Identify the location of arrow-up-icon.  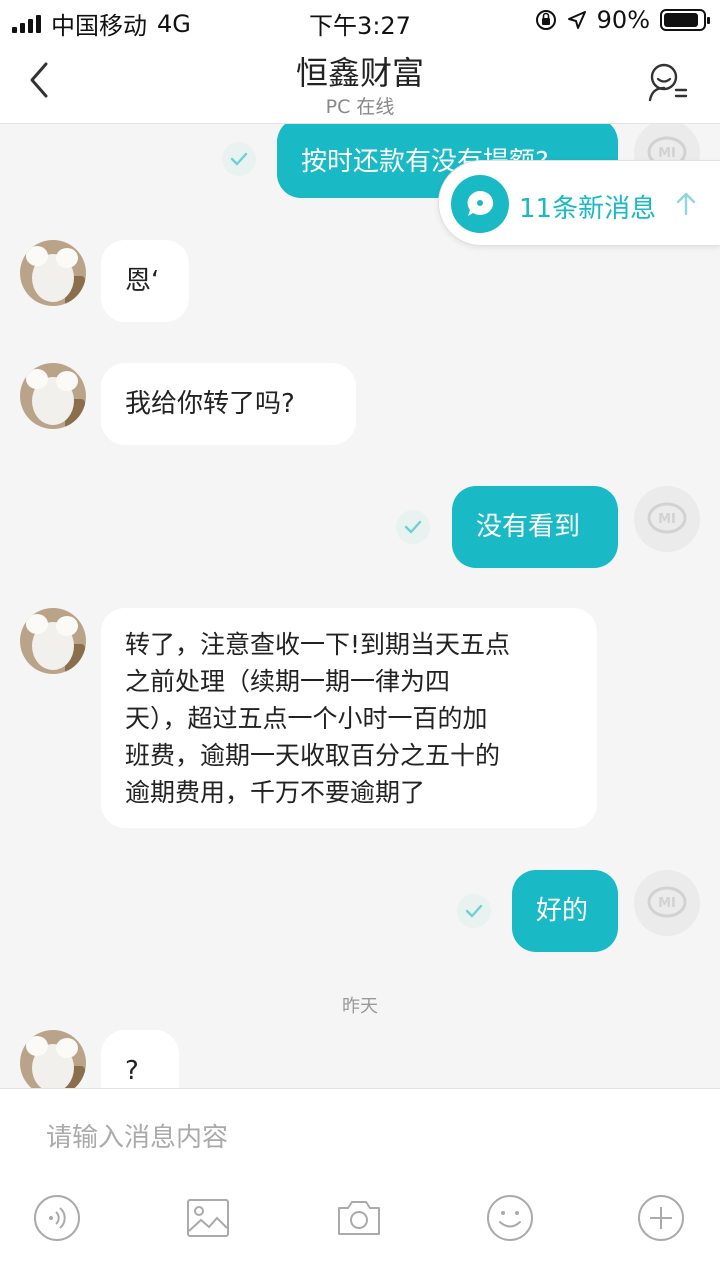
(686, 204).